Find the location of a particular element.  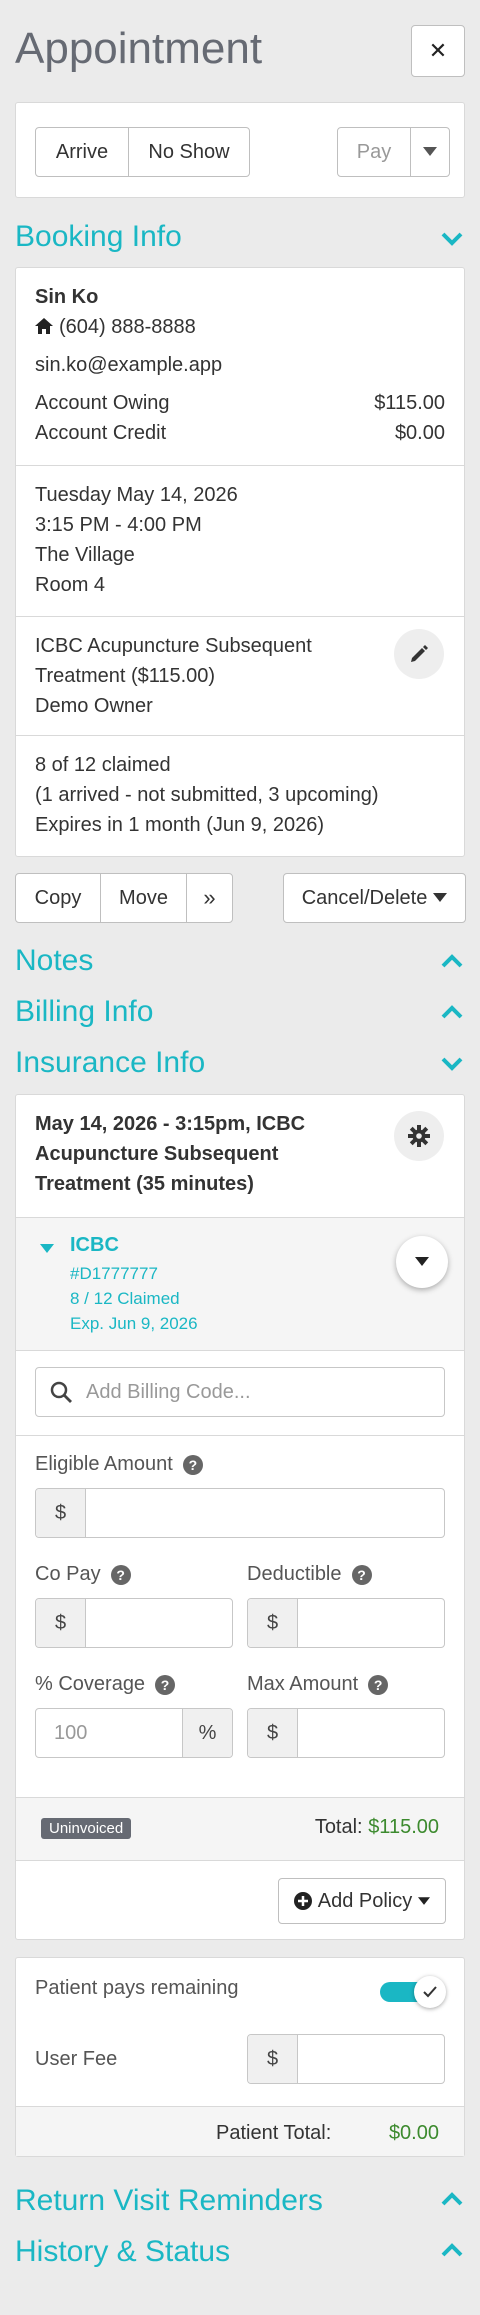

patient-total-row: Patient Total: $0.00 is located at coordinates (240, 2131).